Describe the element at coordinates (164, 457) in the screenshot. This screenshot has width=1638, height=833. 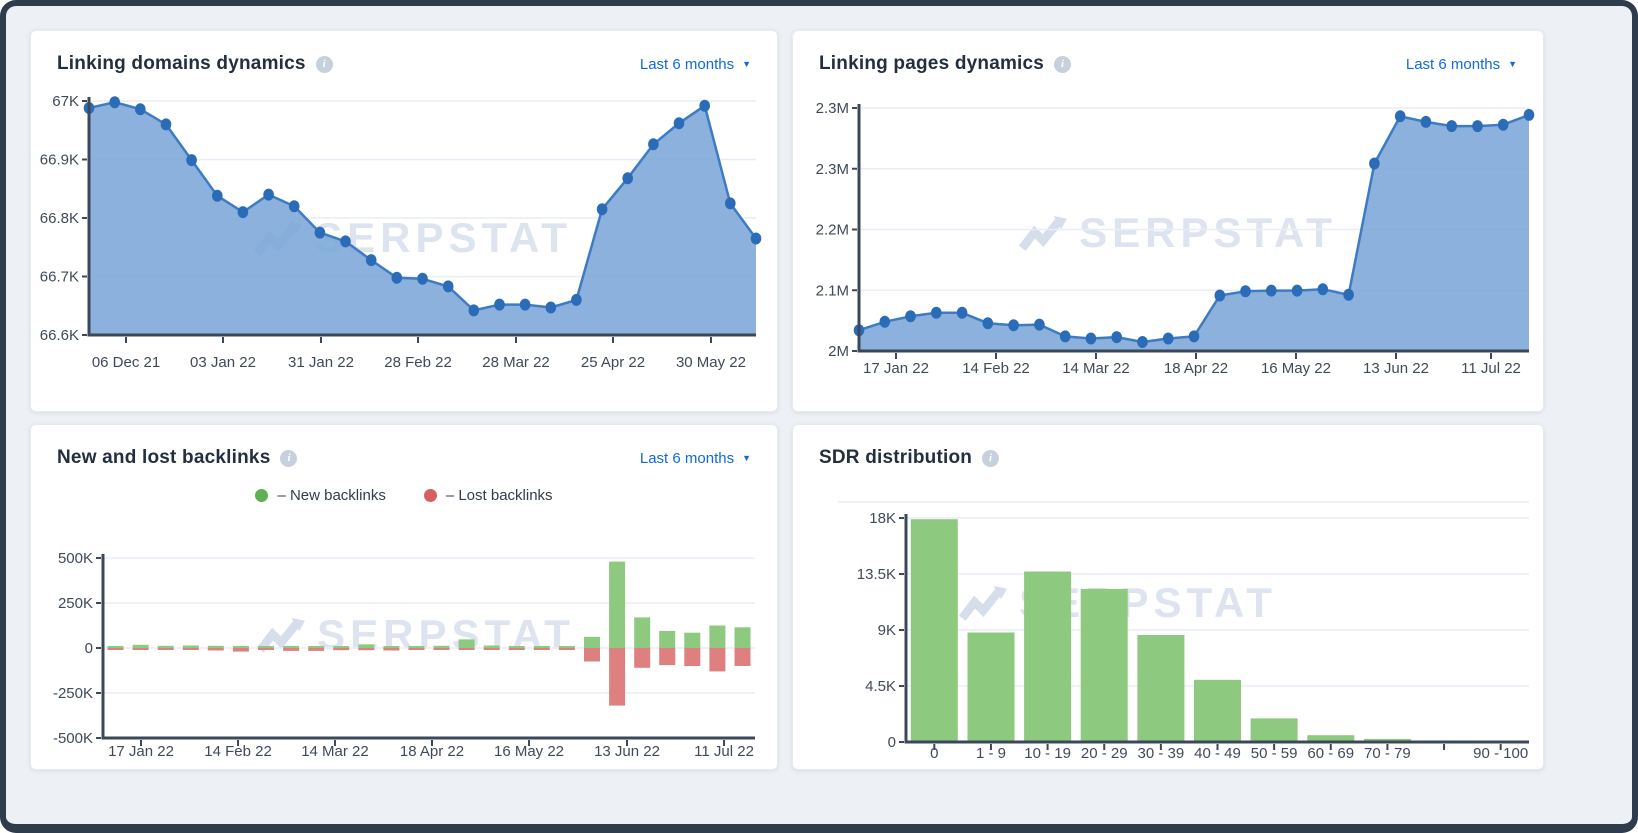
I see `panel-title: New and lost backlinks` at that location.